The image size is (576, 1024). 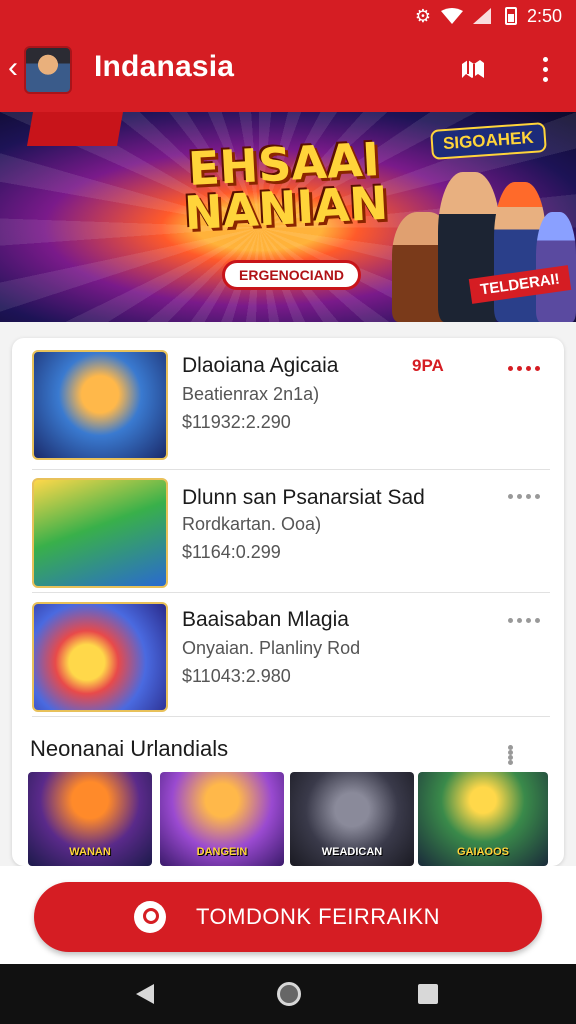 I want to click on tile-label: GAIAOOS, so click(x=483, y=852).